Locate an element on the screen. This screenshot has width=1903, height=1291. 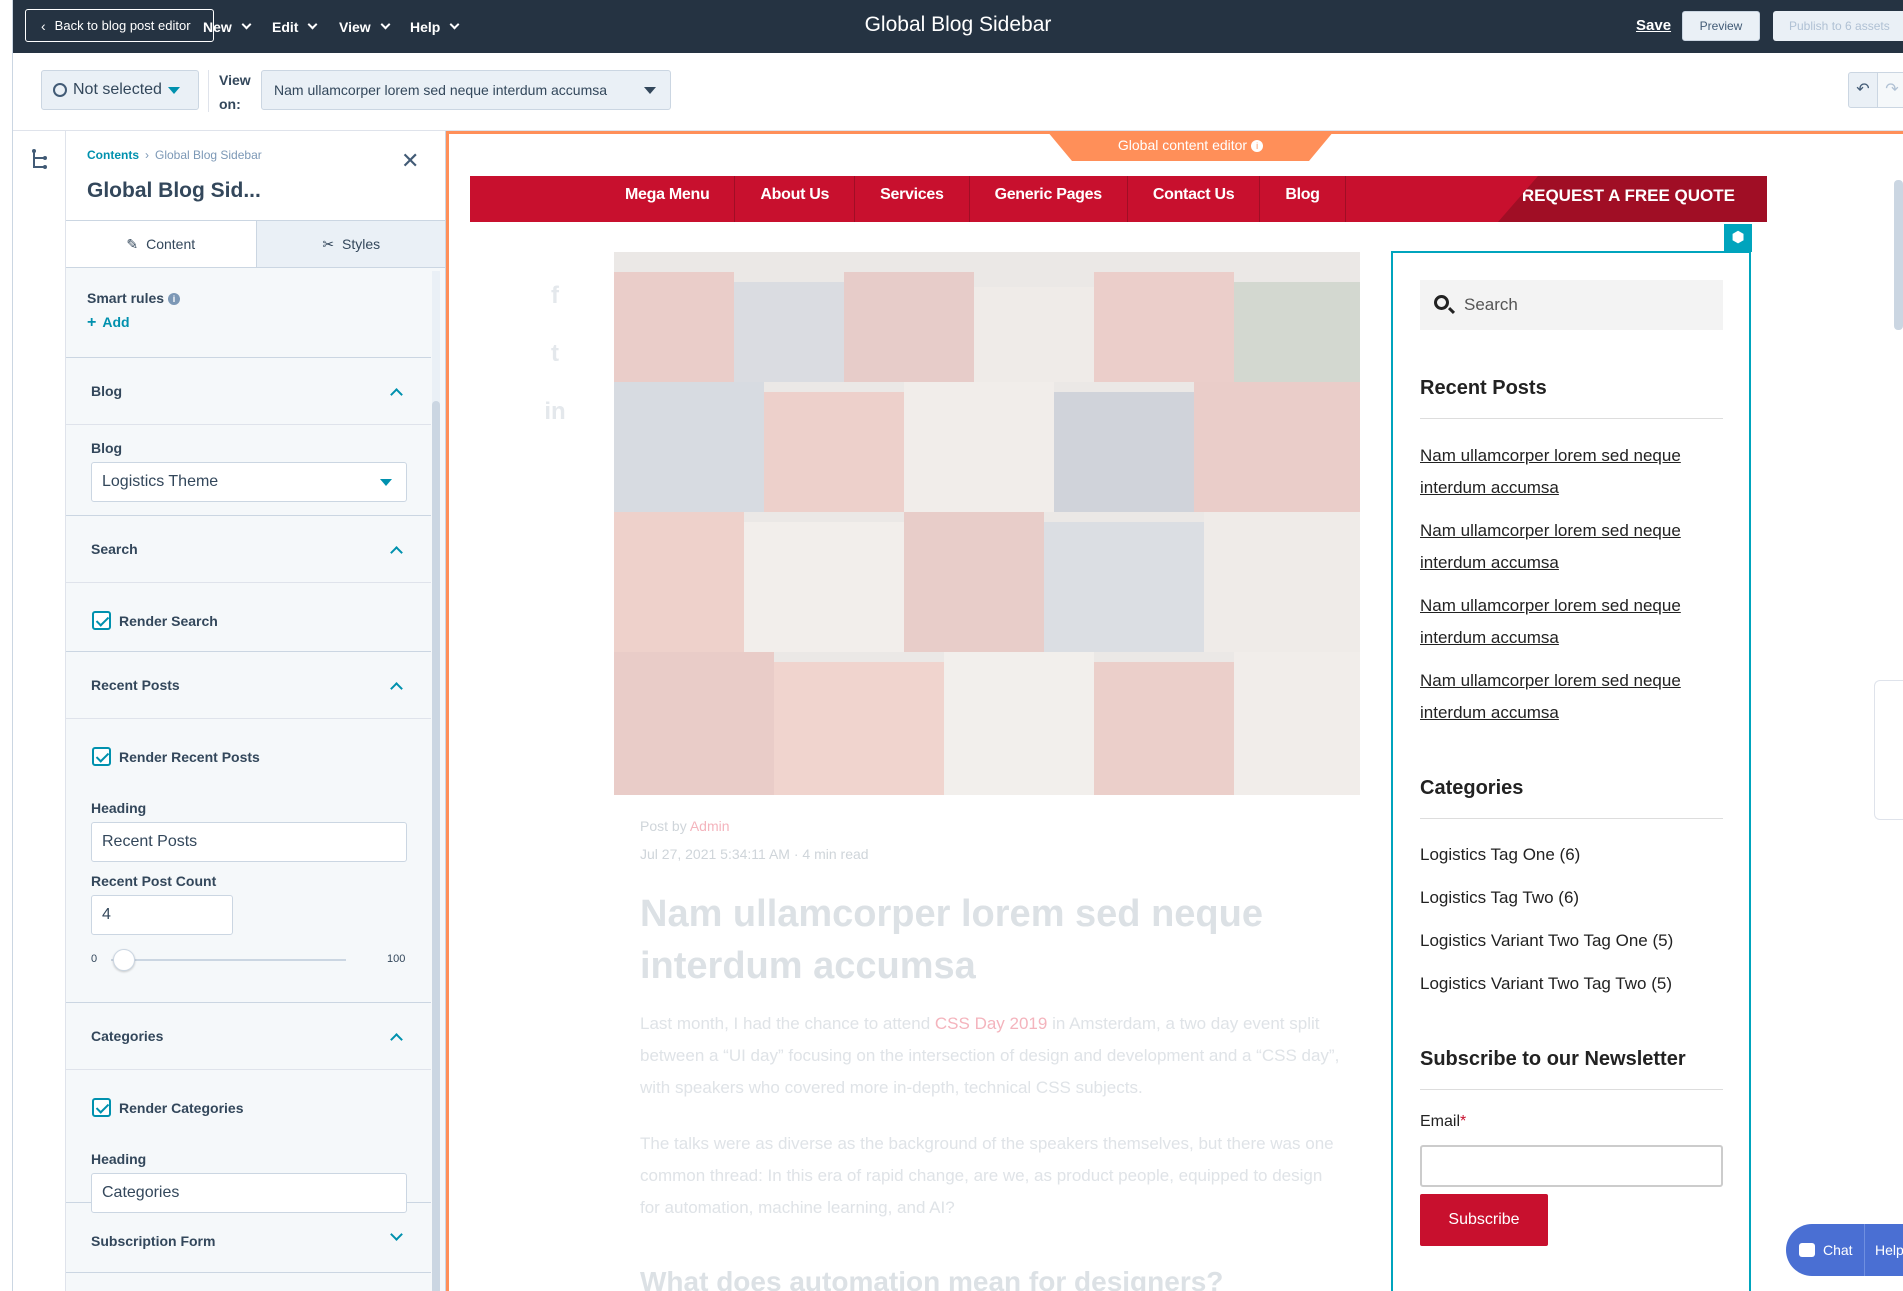
facebook-icon: f is located at coordinates (555, 296).